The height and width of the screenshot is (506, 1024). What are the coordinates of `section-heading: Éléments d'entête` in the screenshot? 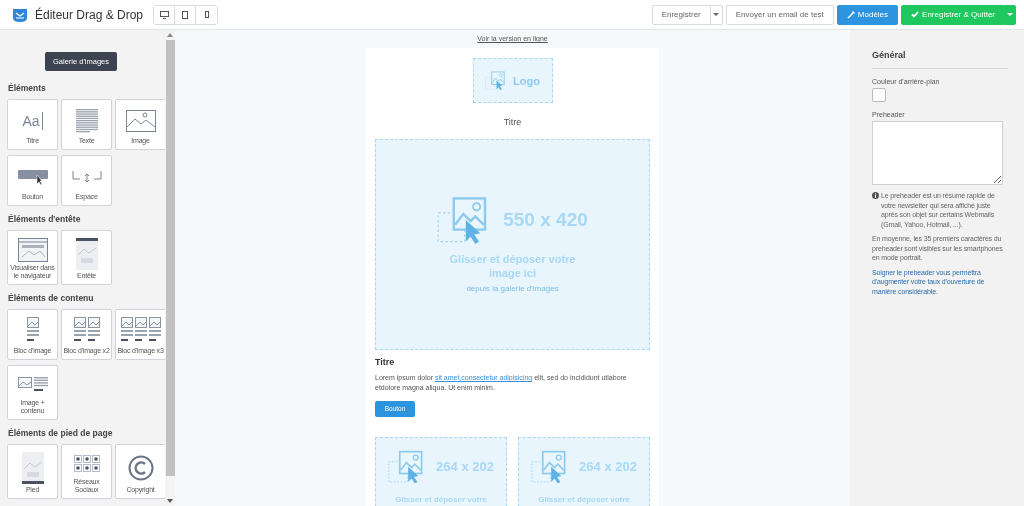 It's located at (45, 219).